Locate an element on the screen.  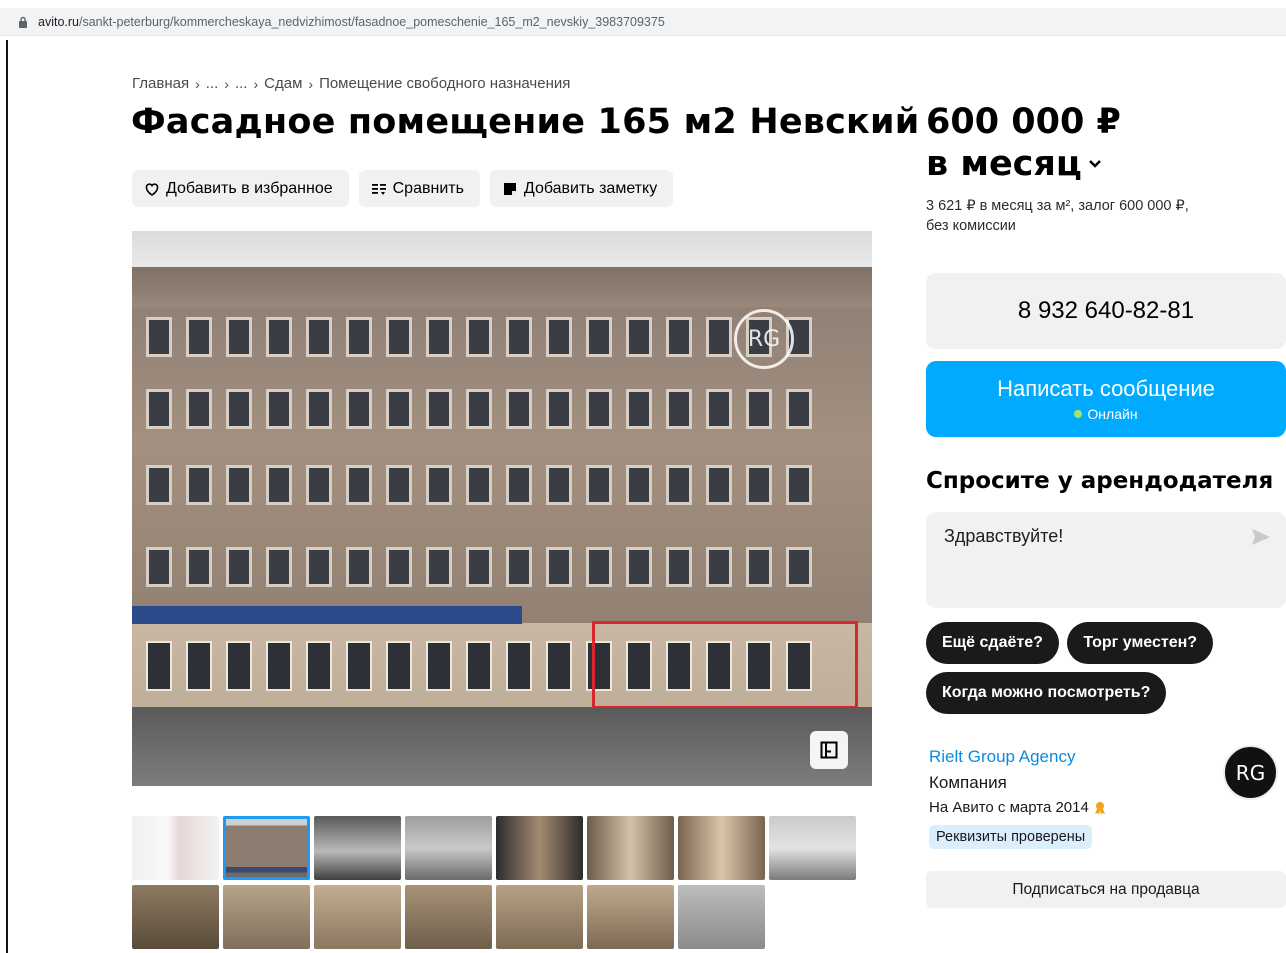
breadcrumb-home: Главная is located at coordinates (160, 83).